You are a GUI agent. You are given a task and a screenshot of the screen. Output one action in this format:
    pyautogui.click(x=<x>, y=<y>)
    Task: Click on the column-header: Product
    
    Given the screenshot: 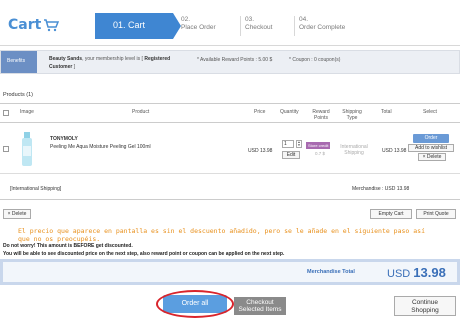 What is the action you would take?
    pyautogui.click(x=141, y=112)
    